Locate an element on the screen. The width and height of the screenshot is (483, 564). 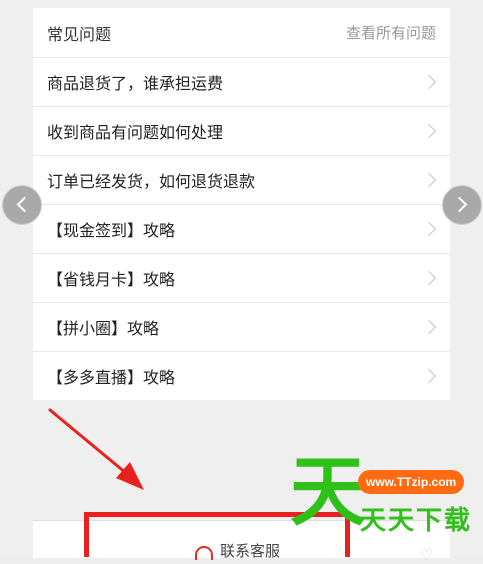
site-watermark: 天 www.TTzip.com 天天下载 is located at coordinates (379, 505).